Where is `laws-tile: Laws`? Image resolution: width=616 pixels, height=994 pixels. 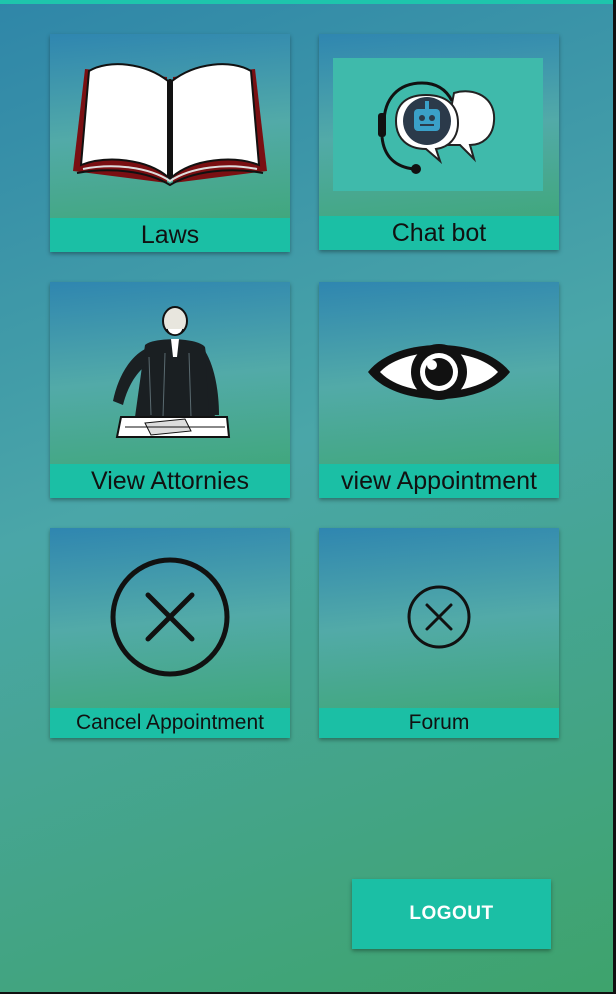
laws-tile: Laws is located at coordinates (170, 143).